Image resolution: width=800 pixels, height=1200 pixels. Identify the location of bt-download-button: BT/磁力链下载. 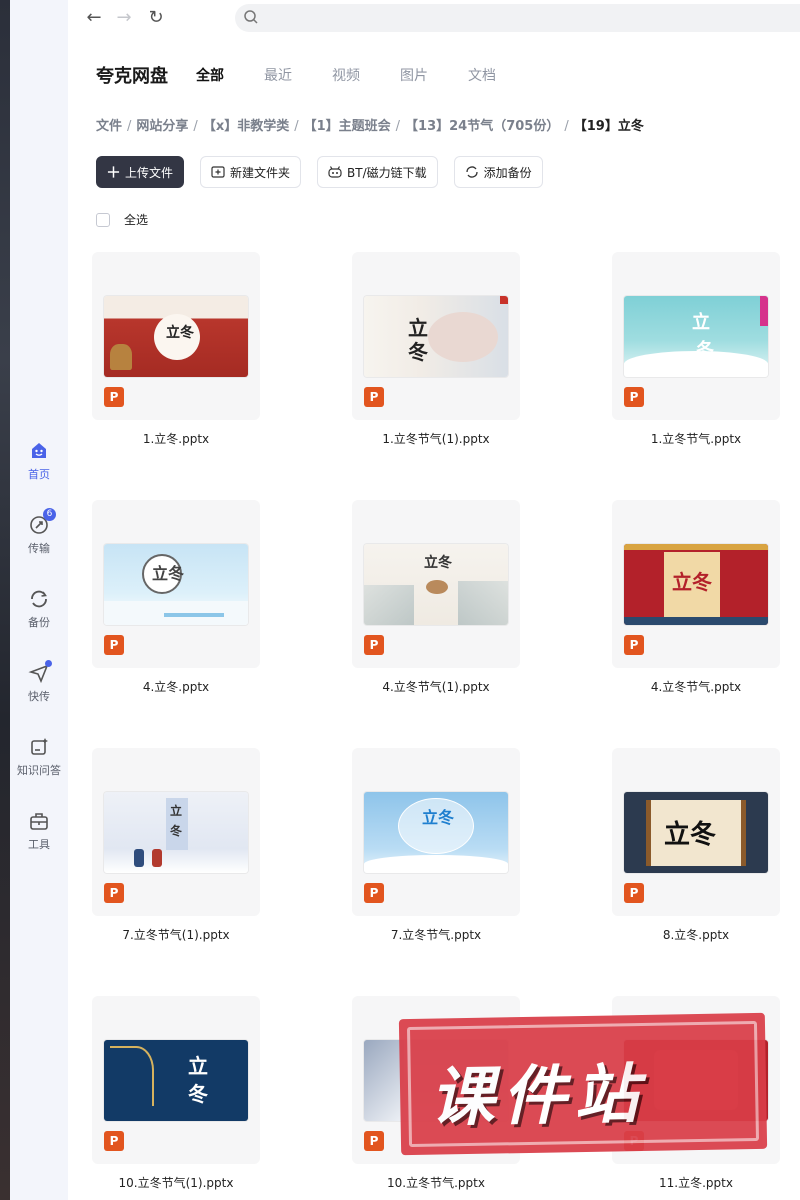
(377, 172).